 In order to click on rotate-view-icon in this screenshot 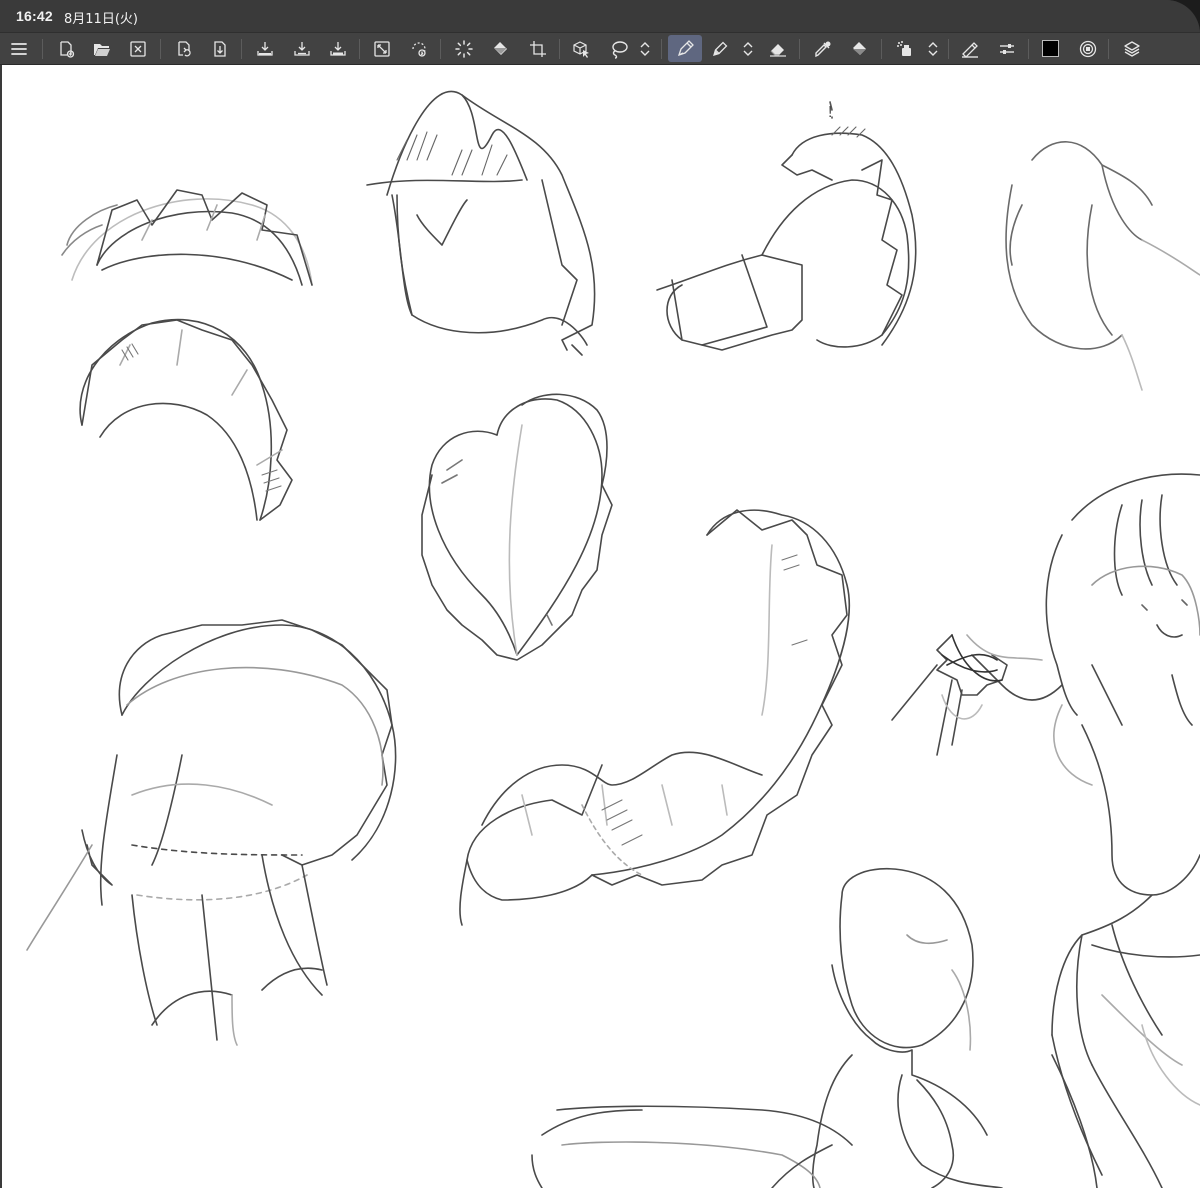, I will do `click(419, 48)`.